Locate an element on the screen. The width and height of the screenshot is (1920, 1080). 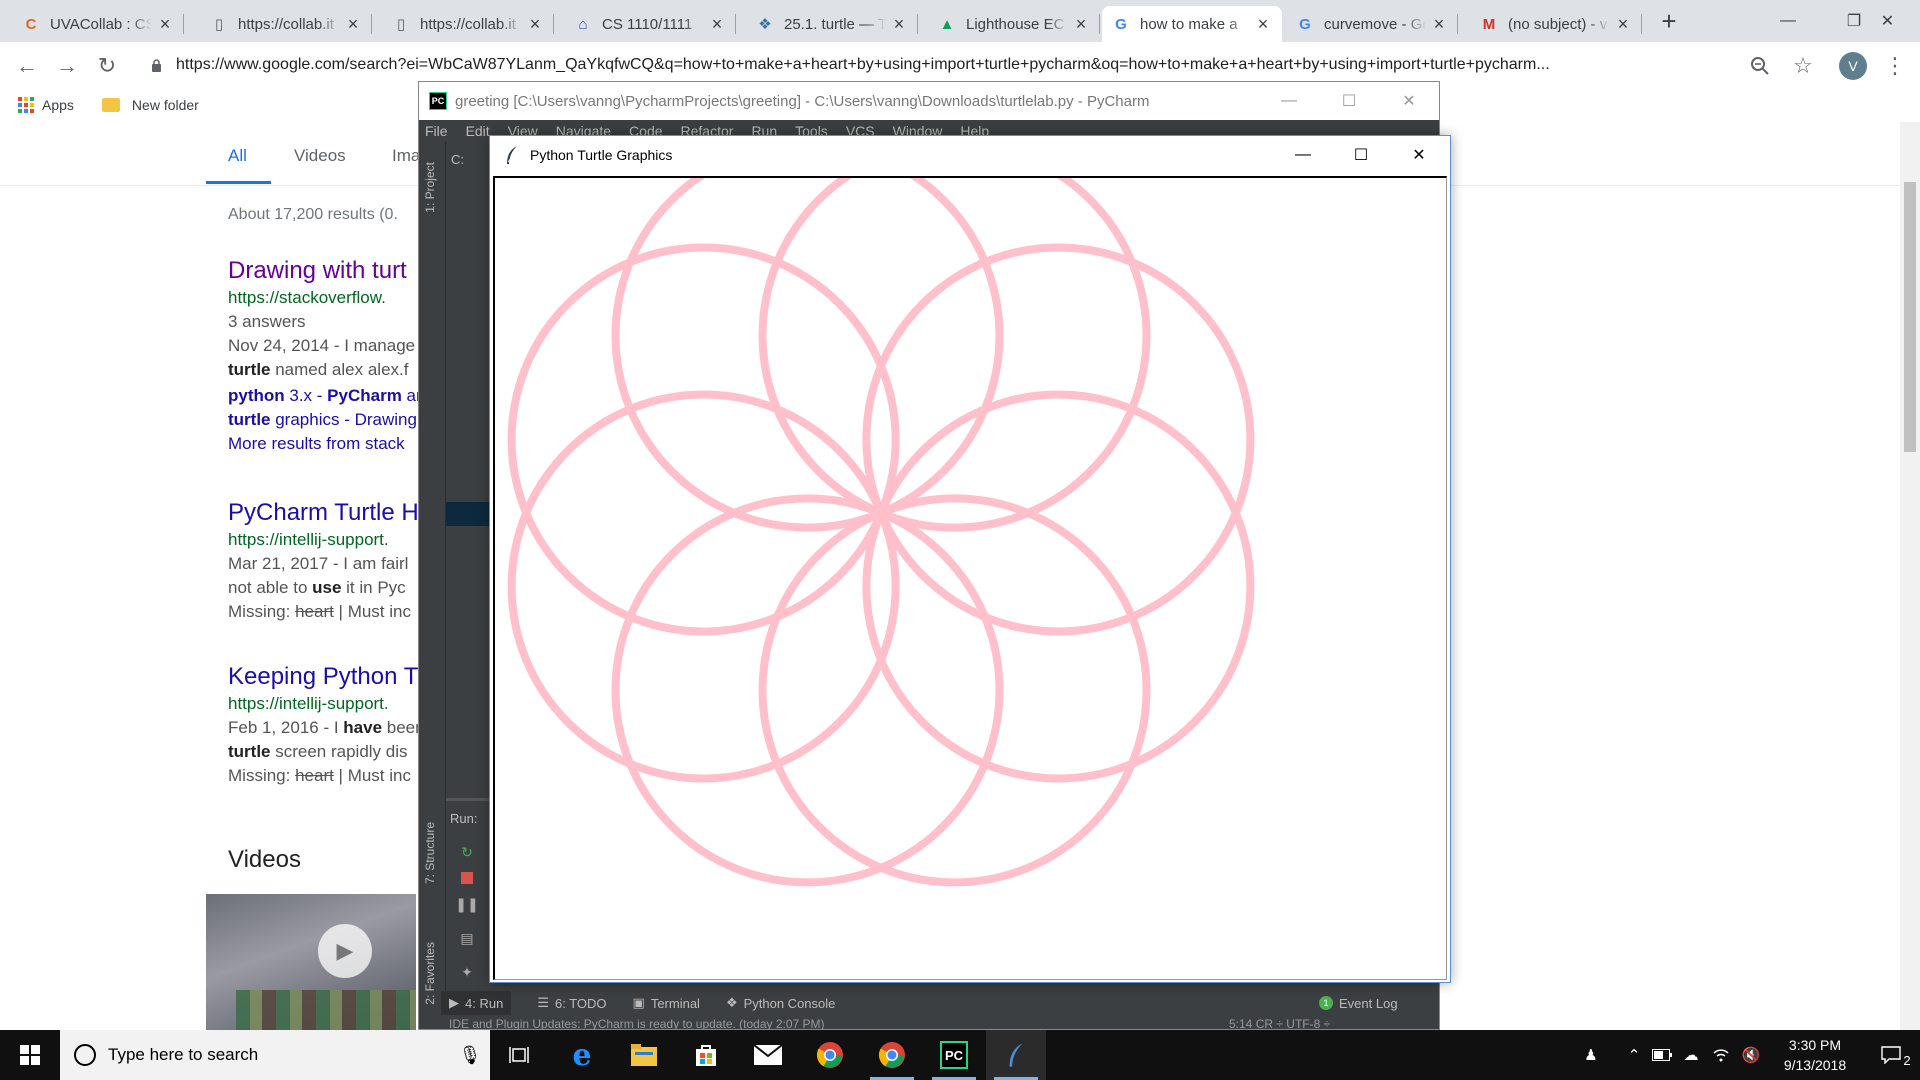
browser-tab: ▲ Lighthouse EC × is located at coordinates (1014, 24).